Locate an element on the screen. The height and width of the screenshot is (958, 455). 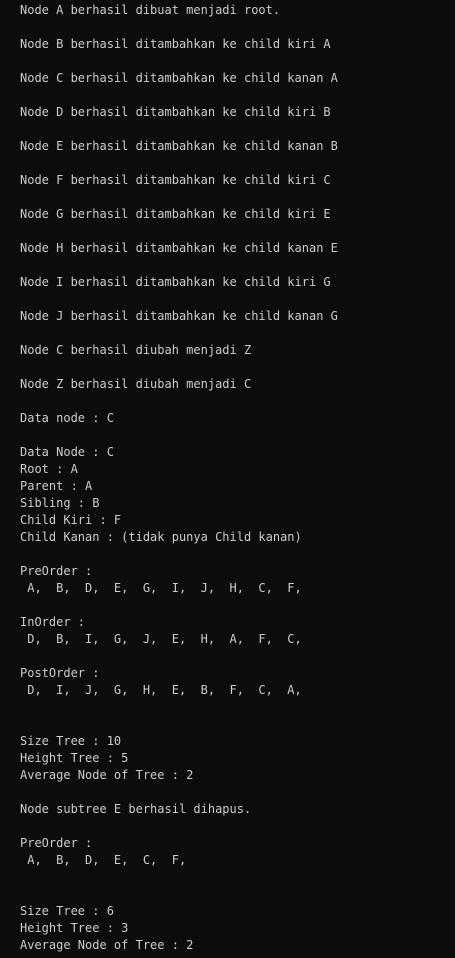
console-line: Size Tree : 6 is located at coordinates (67, 911).